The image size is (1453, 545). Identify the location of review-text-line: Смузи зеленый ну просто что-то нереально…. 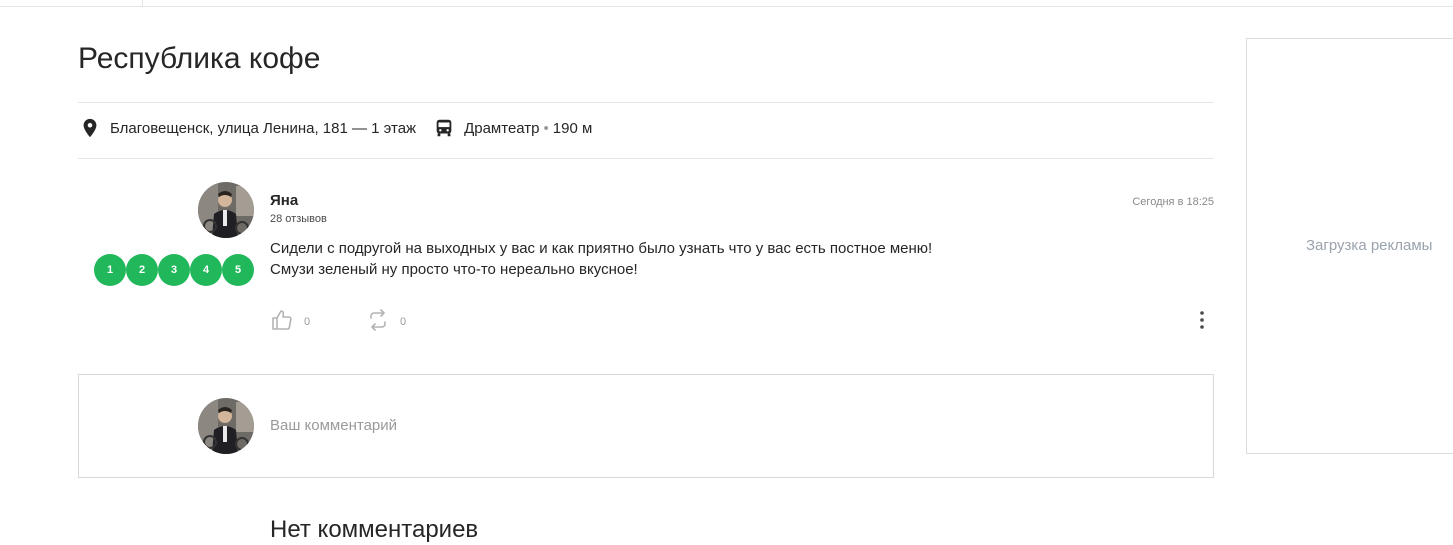
(454, 269).